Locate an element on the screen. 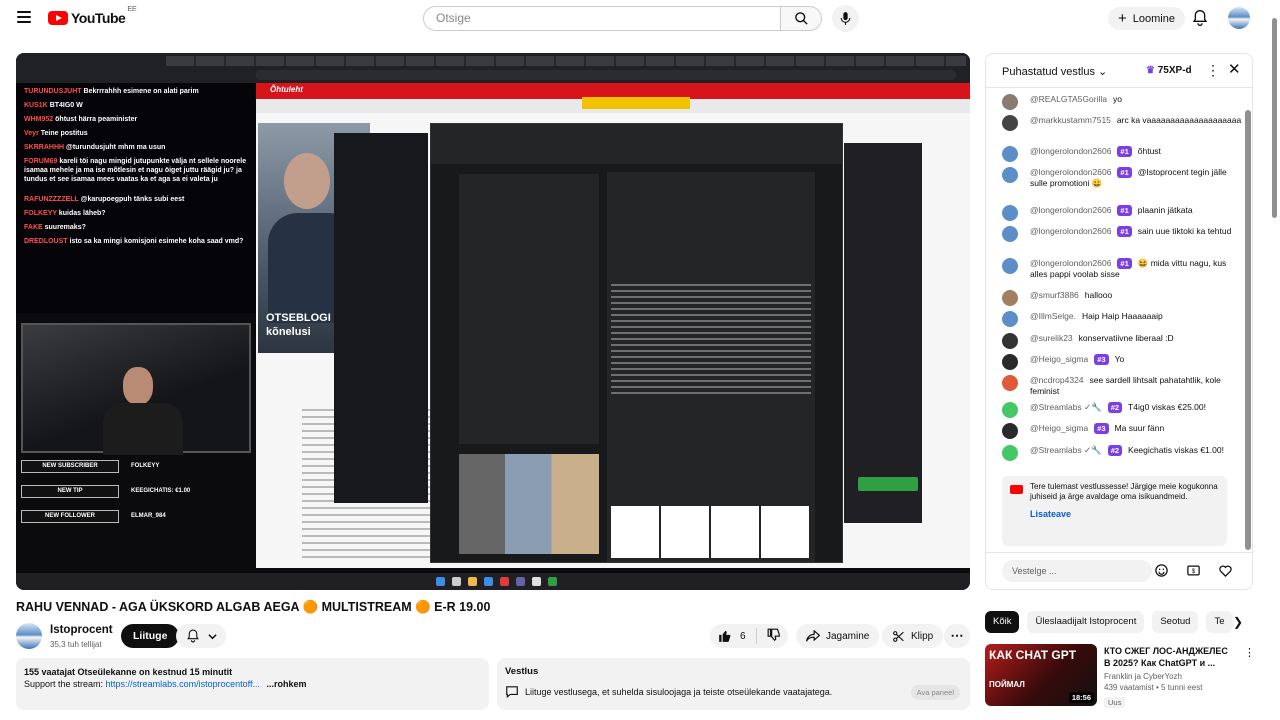  notifications-toggle is located at coordinates (201, 636).